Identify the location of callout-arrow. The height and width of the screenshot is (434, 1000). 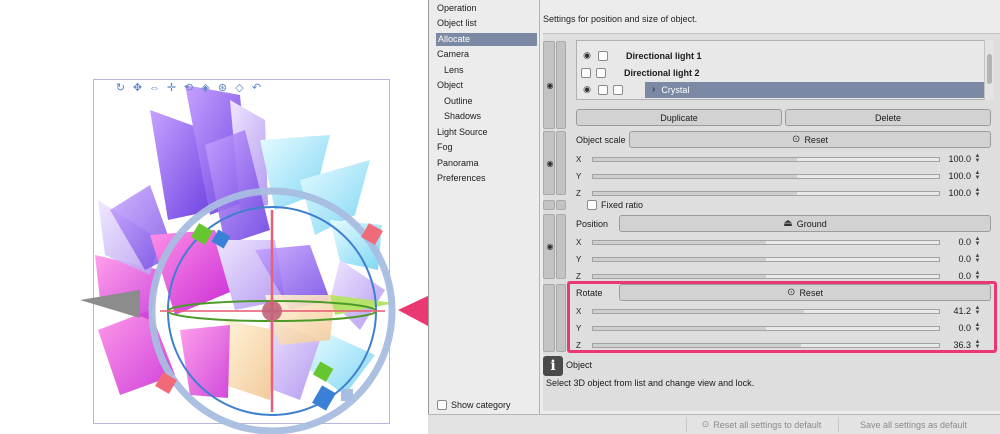
(413, 310).